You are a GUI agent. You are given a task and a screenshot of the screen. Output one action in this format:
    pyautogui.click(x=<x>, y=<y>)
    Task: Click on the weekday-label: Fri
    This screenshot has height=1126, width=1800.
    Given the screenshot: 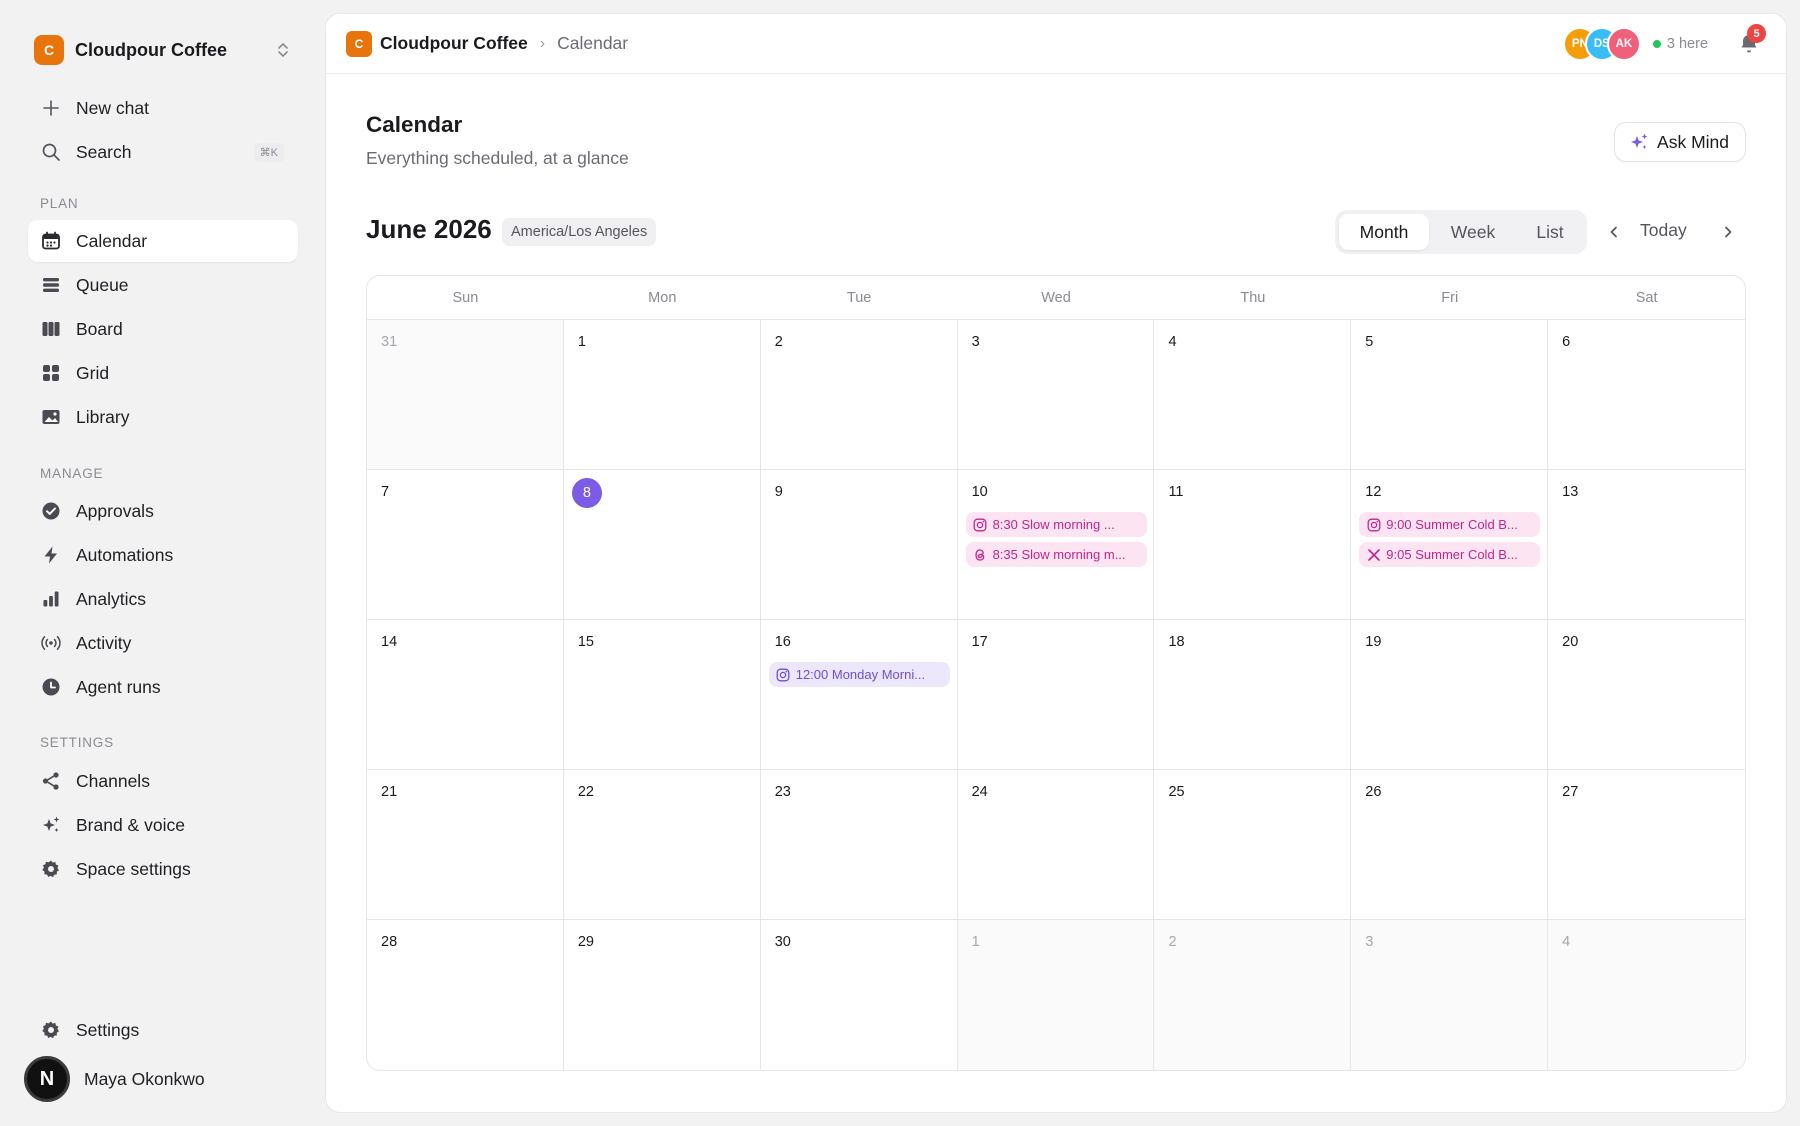 What is the action you would take?
    pyautogui.click(x=1450, y=298)
    